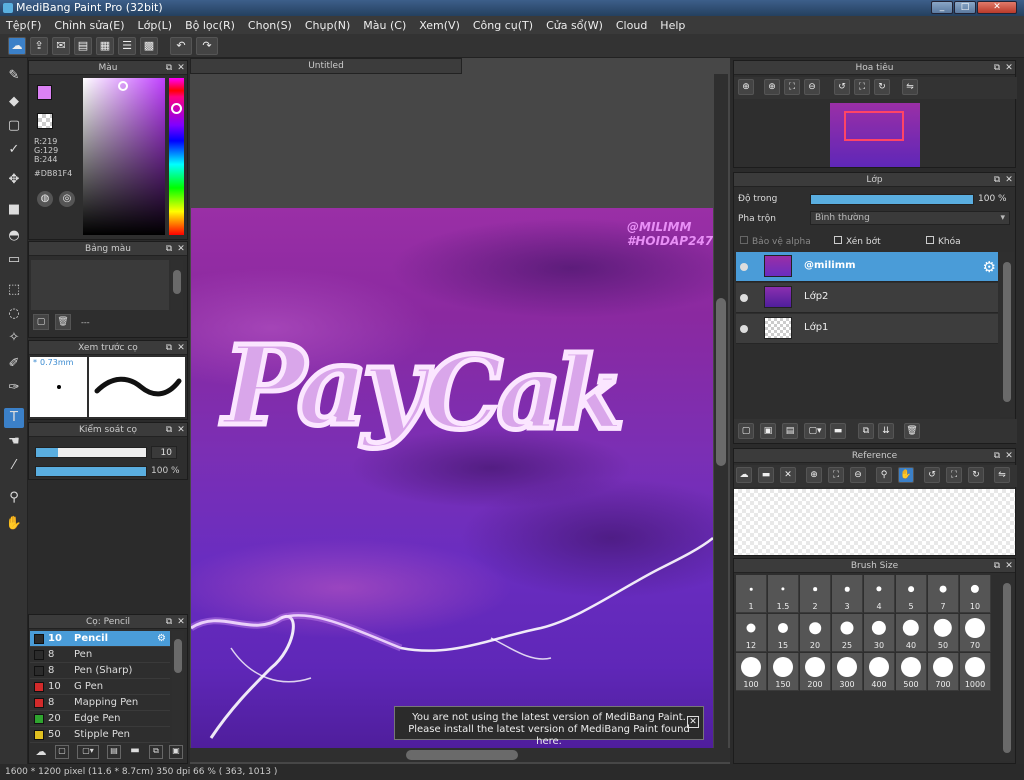  What do you see at coordinates (975, 633) in the screenshot?
I see `brush-size-cell: 70` at bounding box center [975, 633].